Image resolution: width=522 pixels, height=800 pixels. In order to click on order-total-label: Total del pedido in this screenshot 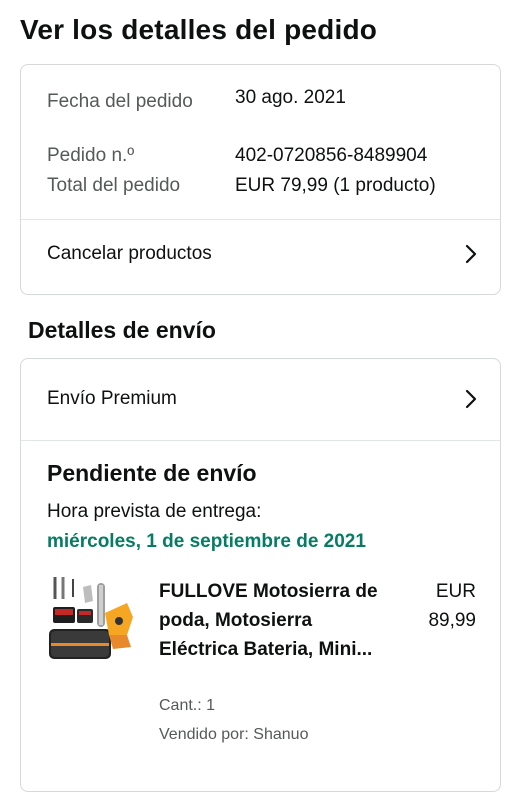, I will do `click(114, 185)`.